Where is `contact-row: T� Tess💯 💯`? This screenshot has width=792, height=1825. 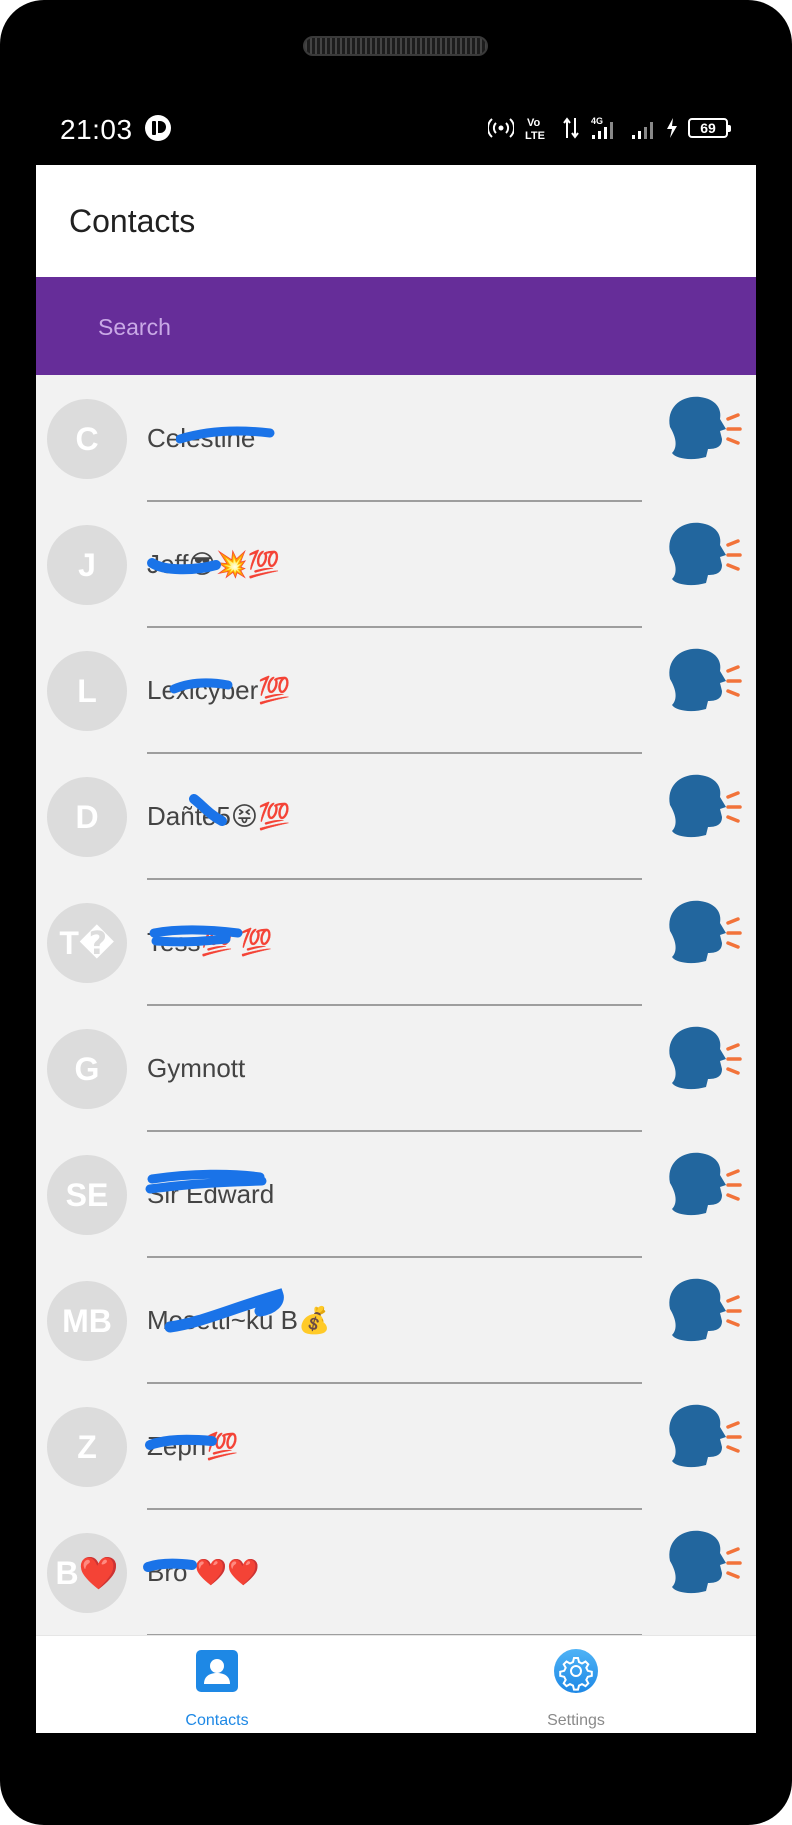 contact-row: T� Tess💯 💯 is located at coordinates (396, 942).